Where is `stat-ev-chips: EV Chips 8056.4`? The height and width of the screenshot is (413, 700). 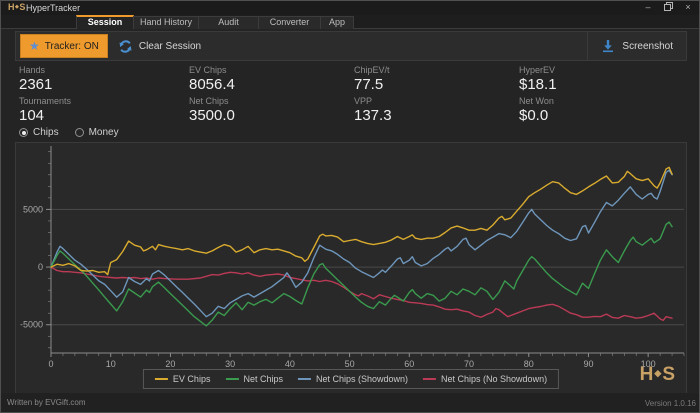
stat-ev-chips: EV Chips 8056.4 is located at coordinates (271, 80).